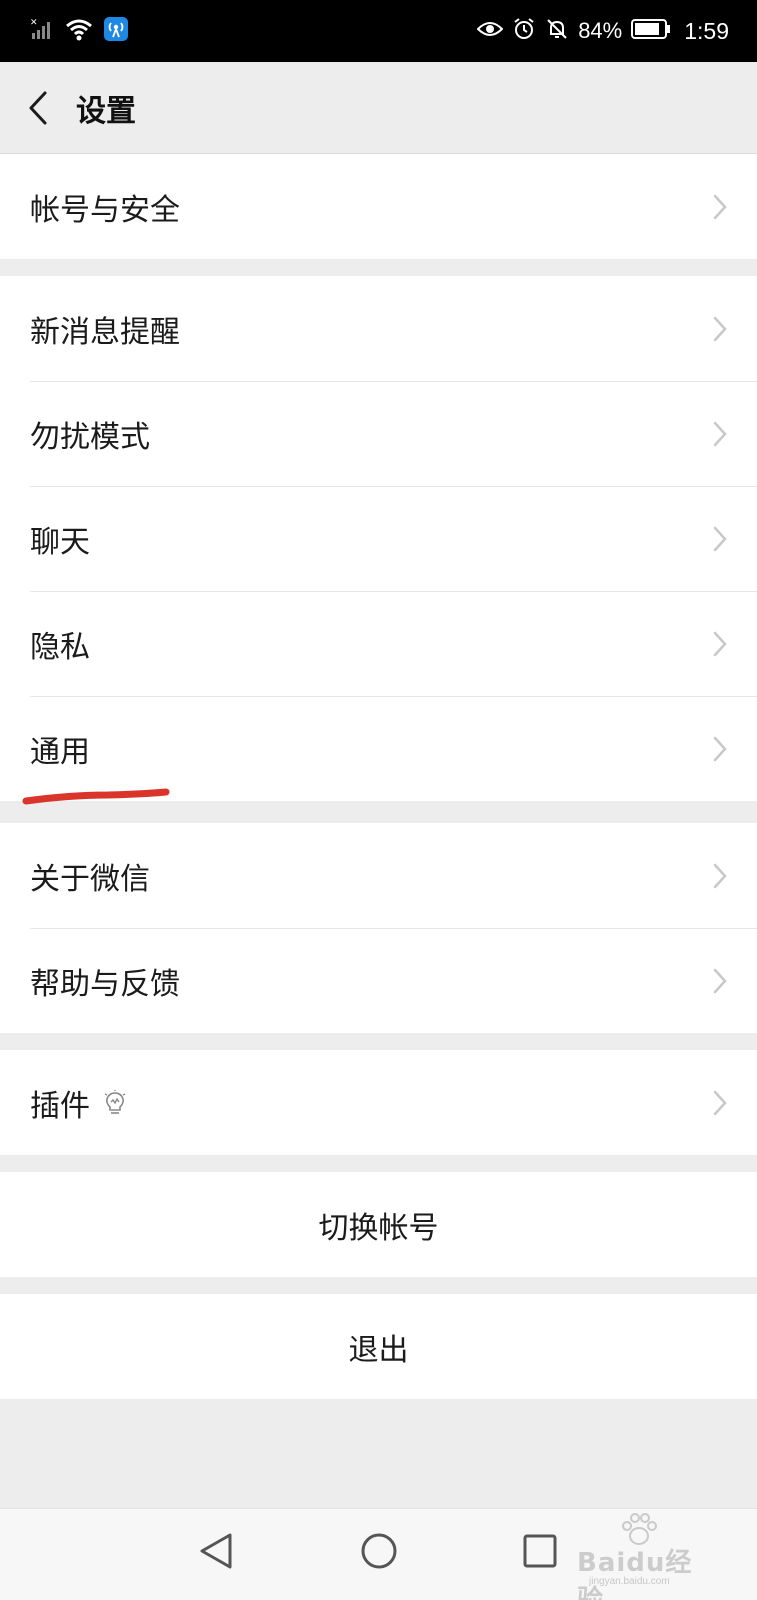 The width and height of the screenshot is (757, 1600). What do you see at coordinates (524, 31) in the screenshot?
I see `alarm-icon` at bounding box center [524, 31].